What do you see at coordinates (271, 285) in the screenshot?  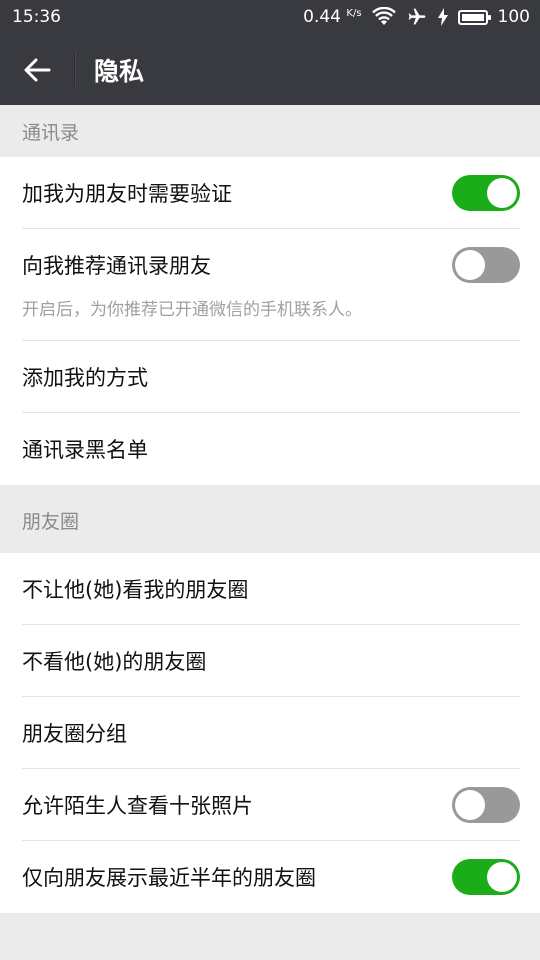 I see `recommend-contacts-row: 向我推荐通讯录朋友 开启后，为你推荐已开通微信的手机联系人。` at bounding box center [271, 285].